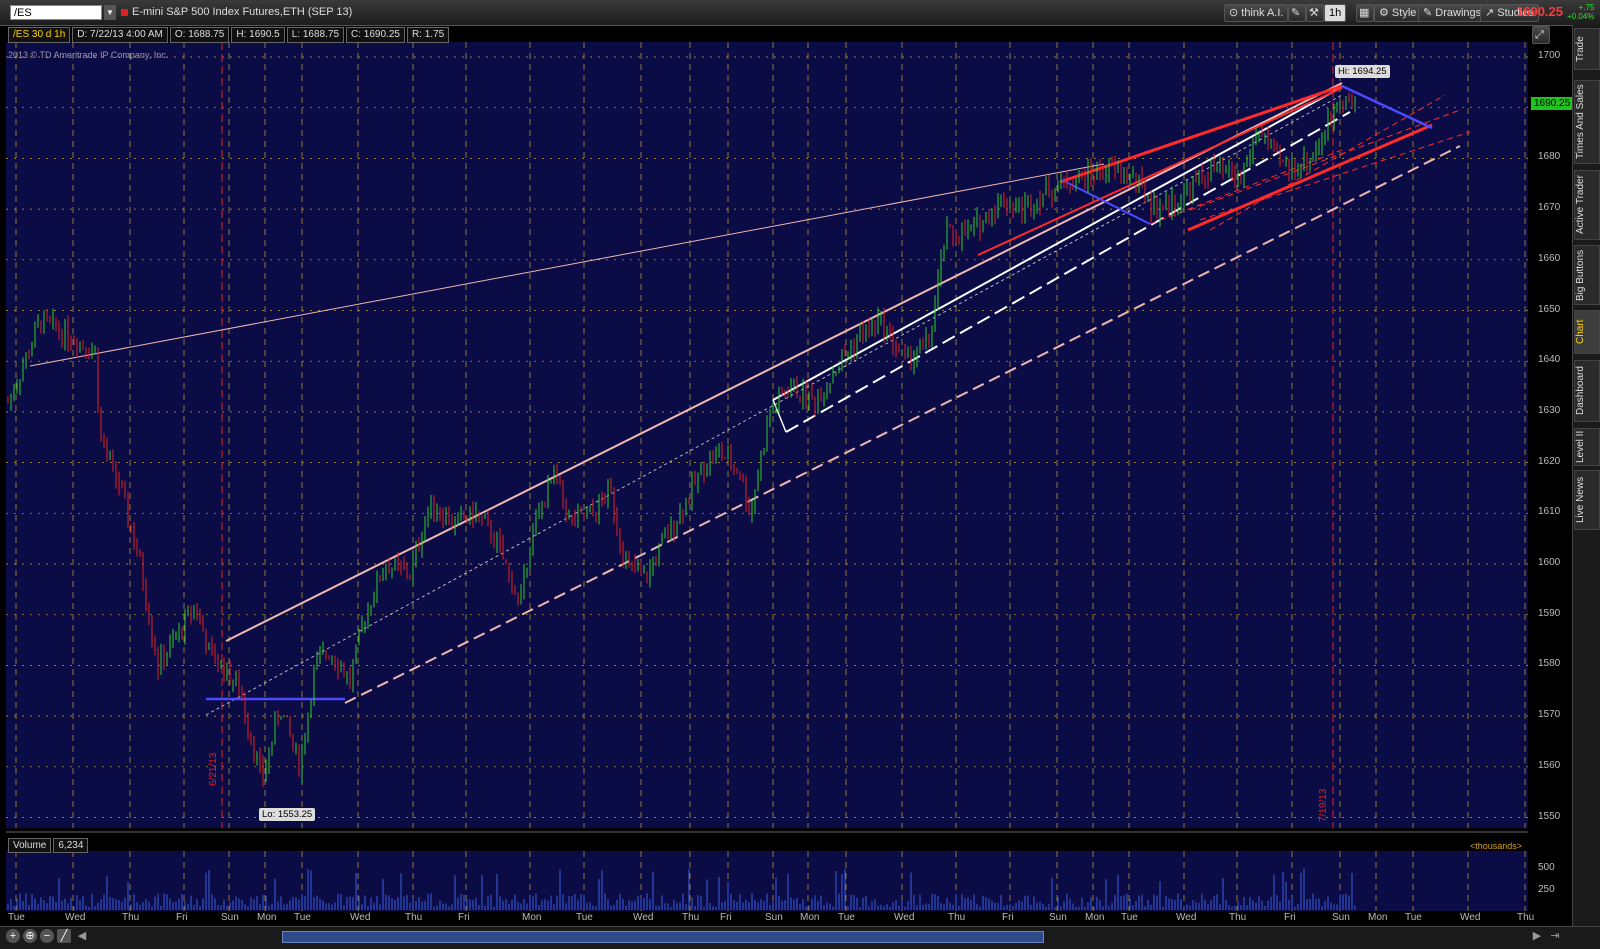 This screenshot has width=1600, height=949. Describe the element at coordinates (1587, 122) in the screenshot. I see `sidebar-tab-times-and-sales: Times And Sales` at that location.